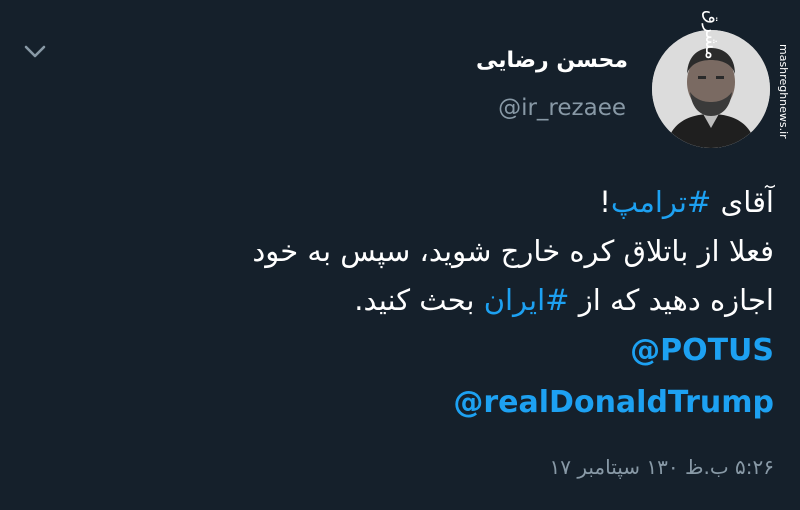  I want to click on hashtag-link-trump: #ترامپ, so click(661, 202).